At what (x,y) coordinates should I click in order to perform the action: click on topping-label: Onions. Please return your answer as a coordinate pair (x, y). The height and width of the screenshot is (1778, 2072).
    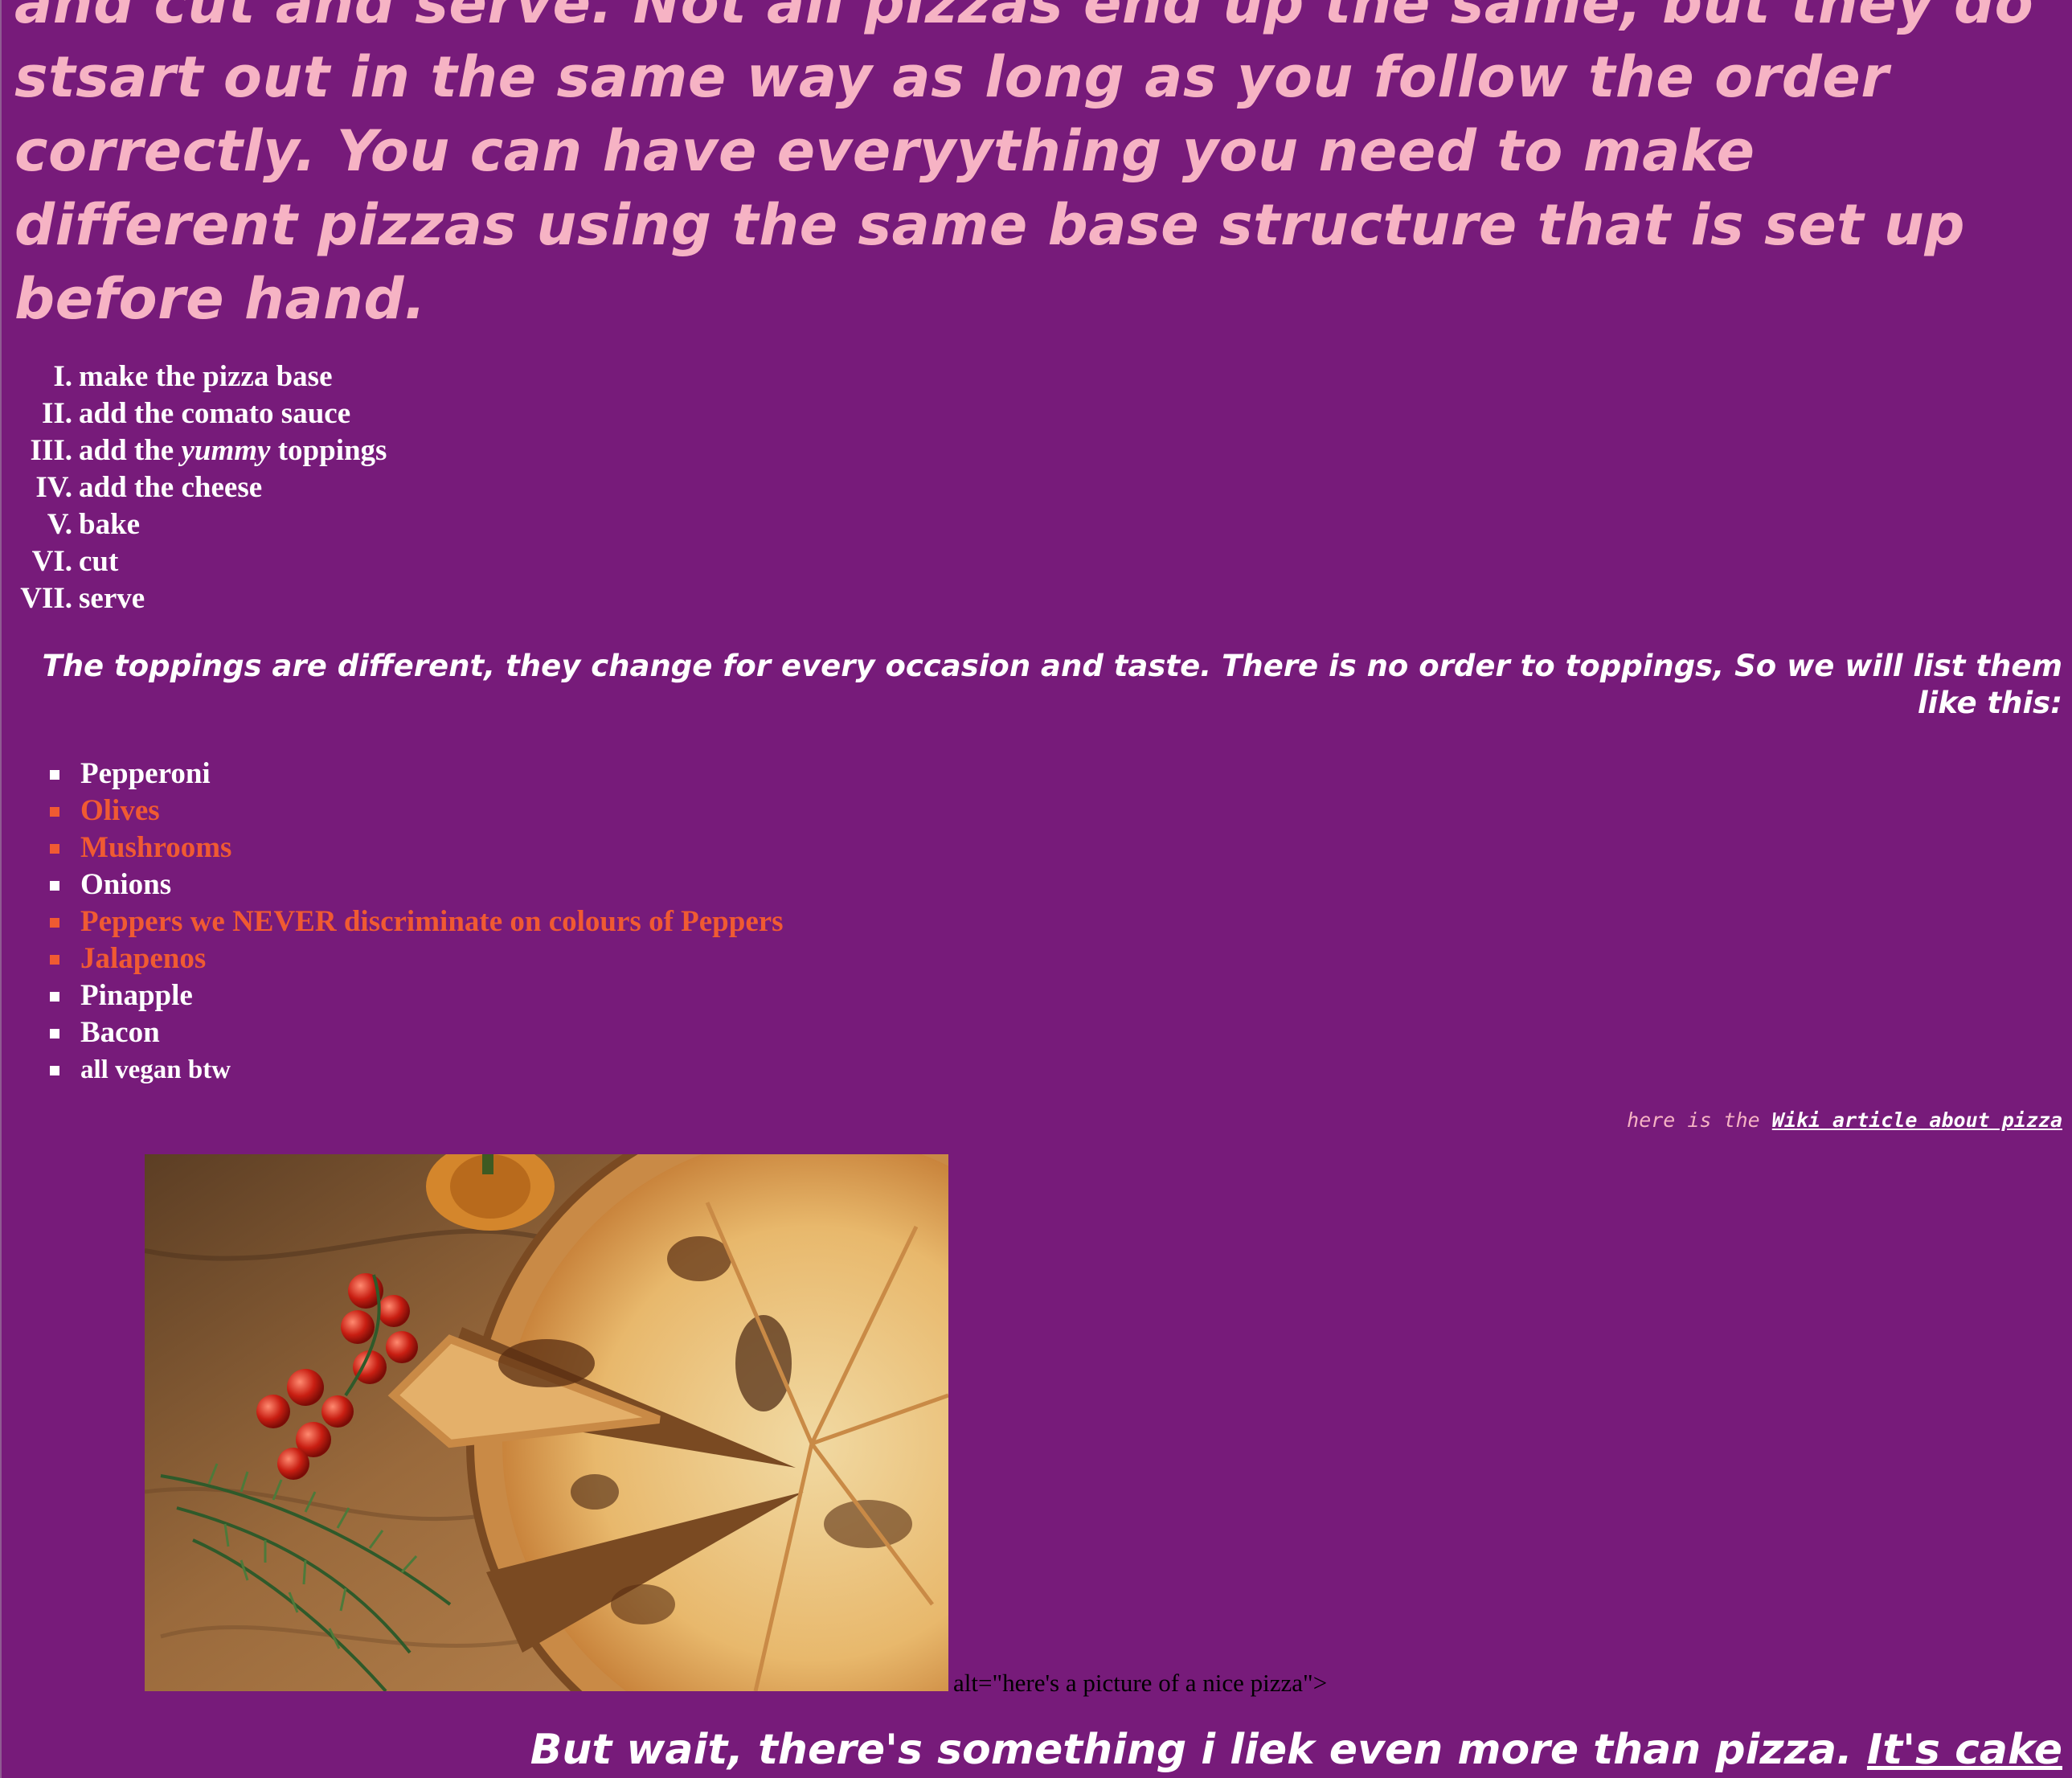
    Looking at the image, I should click on (126, 884).